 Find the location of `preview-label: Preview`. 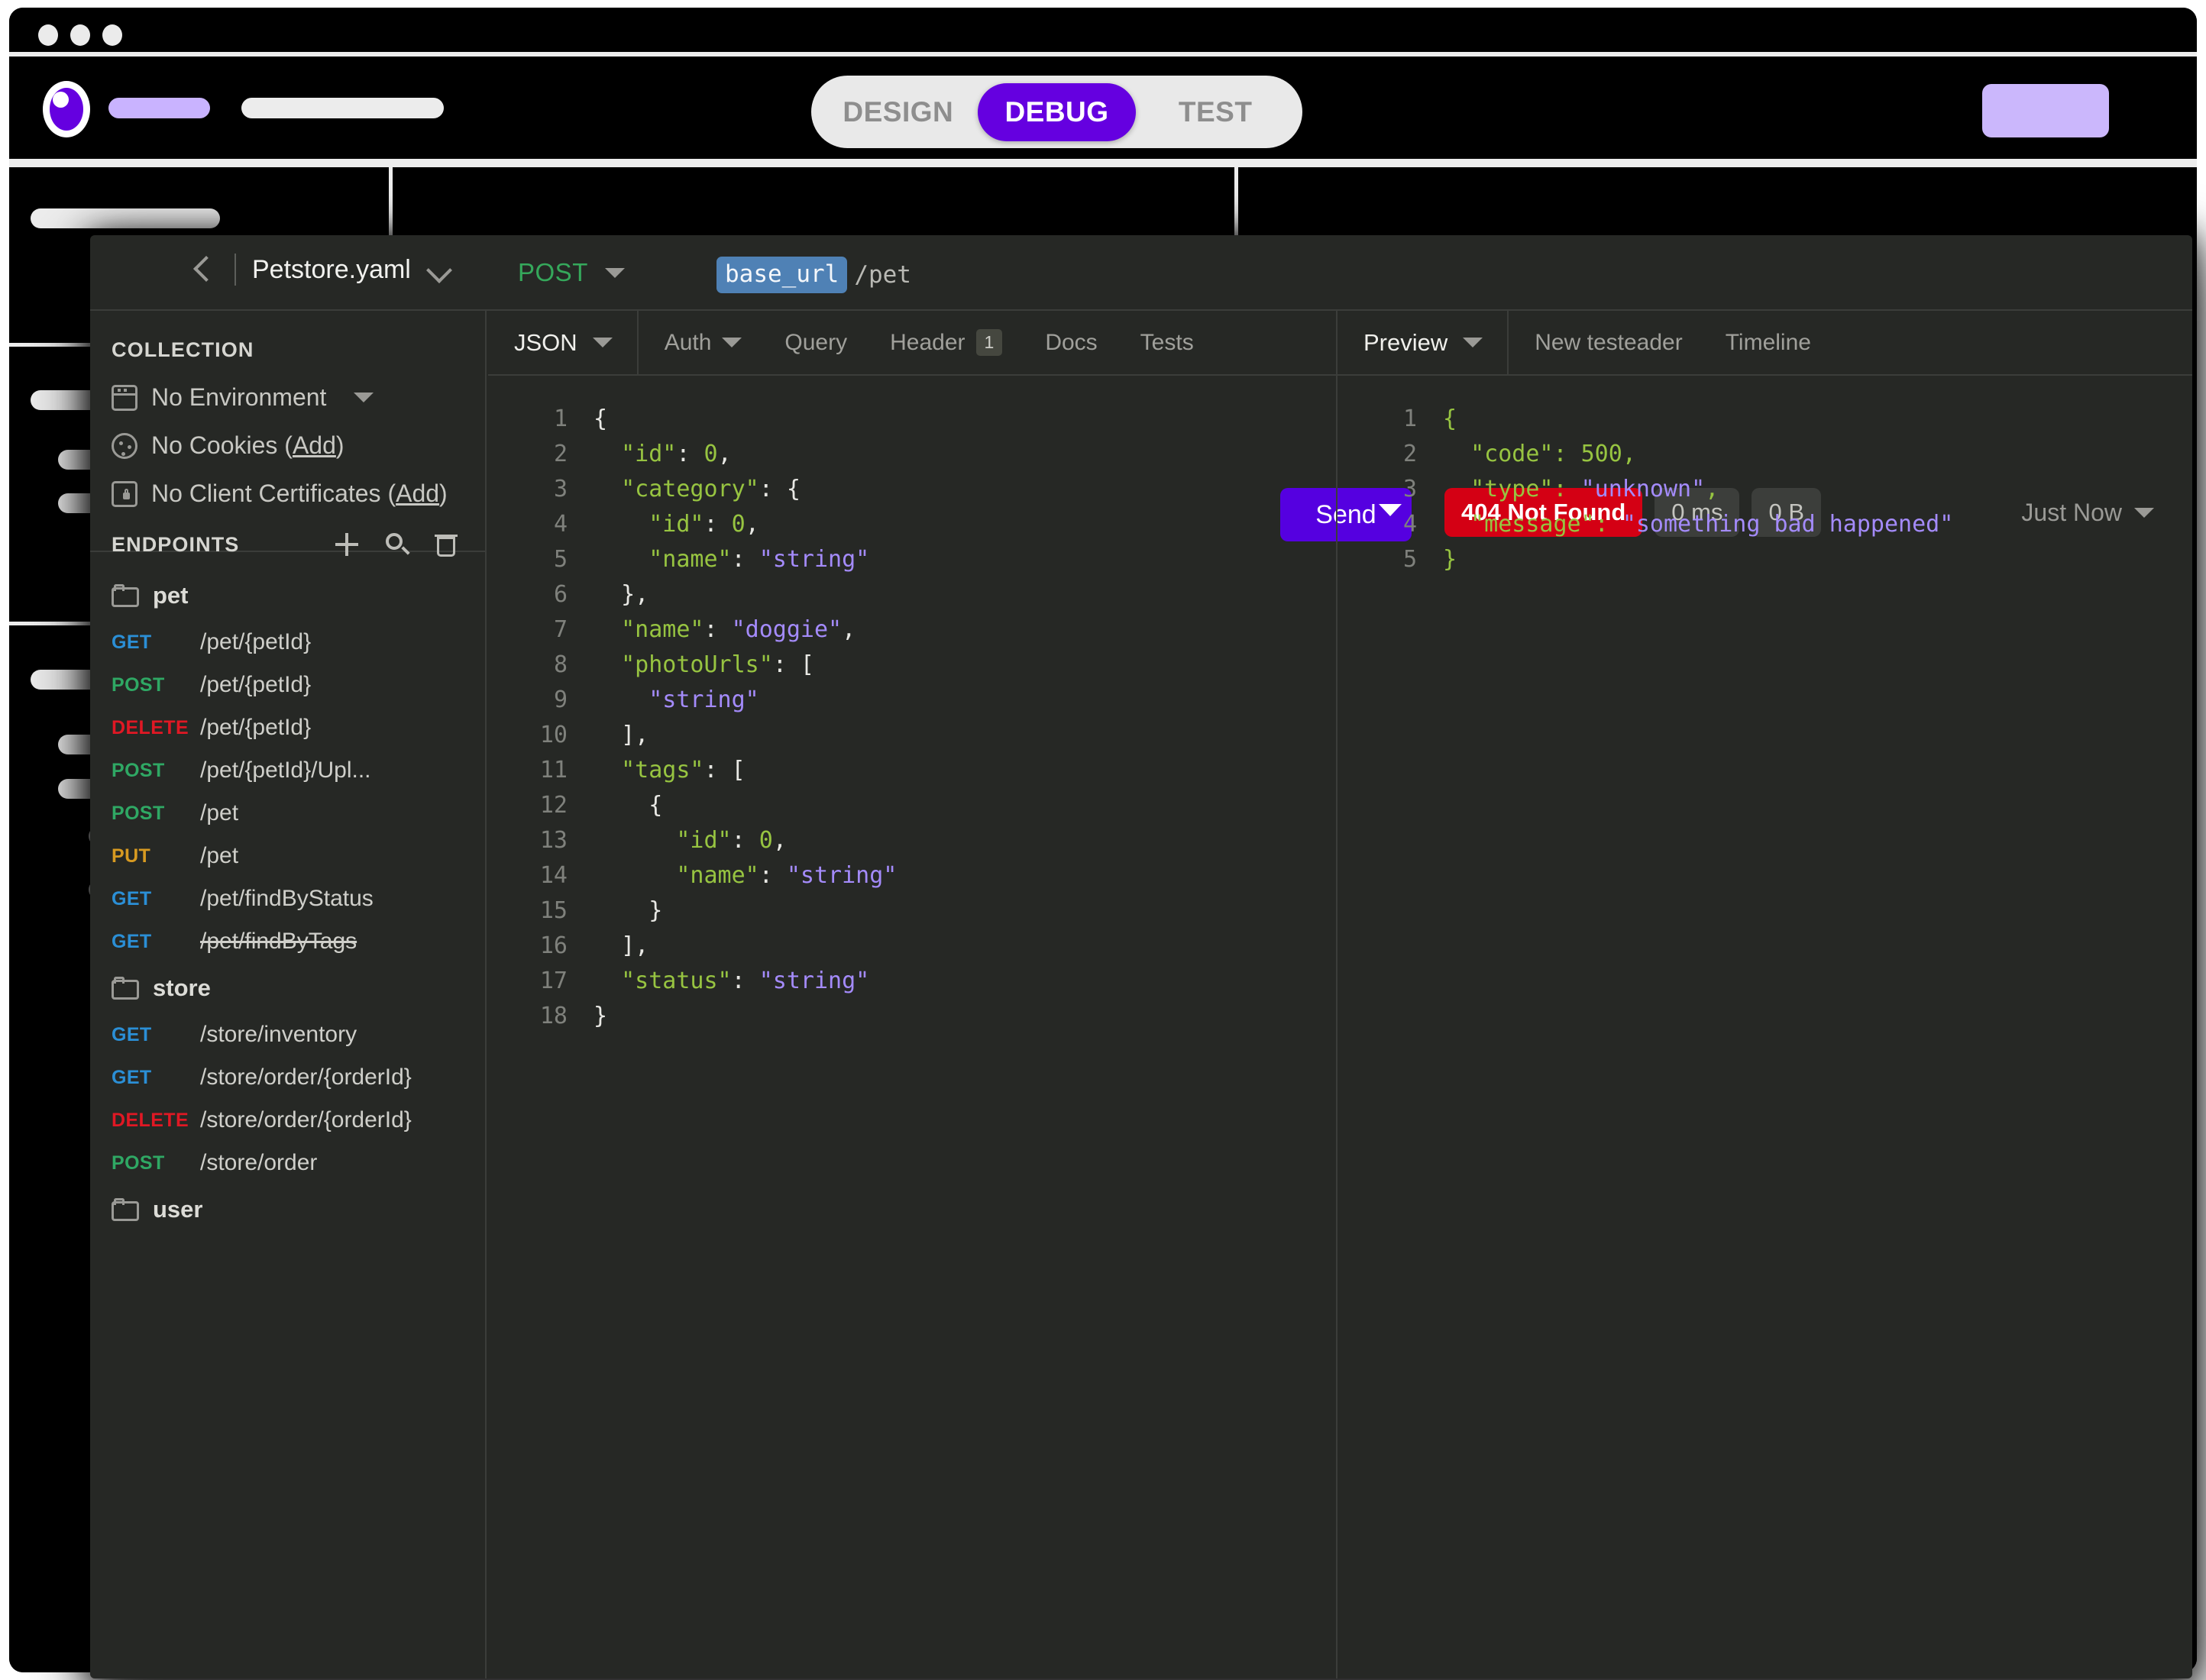

preview-label: Preview is located at coordinates (1405, 342).